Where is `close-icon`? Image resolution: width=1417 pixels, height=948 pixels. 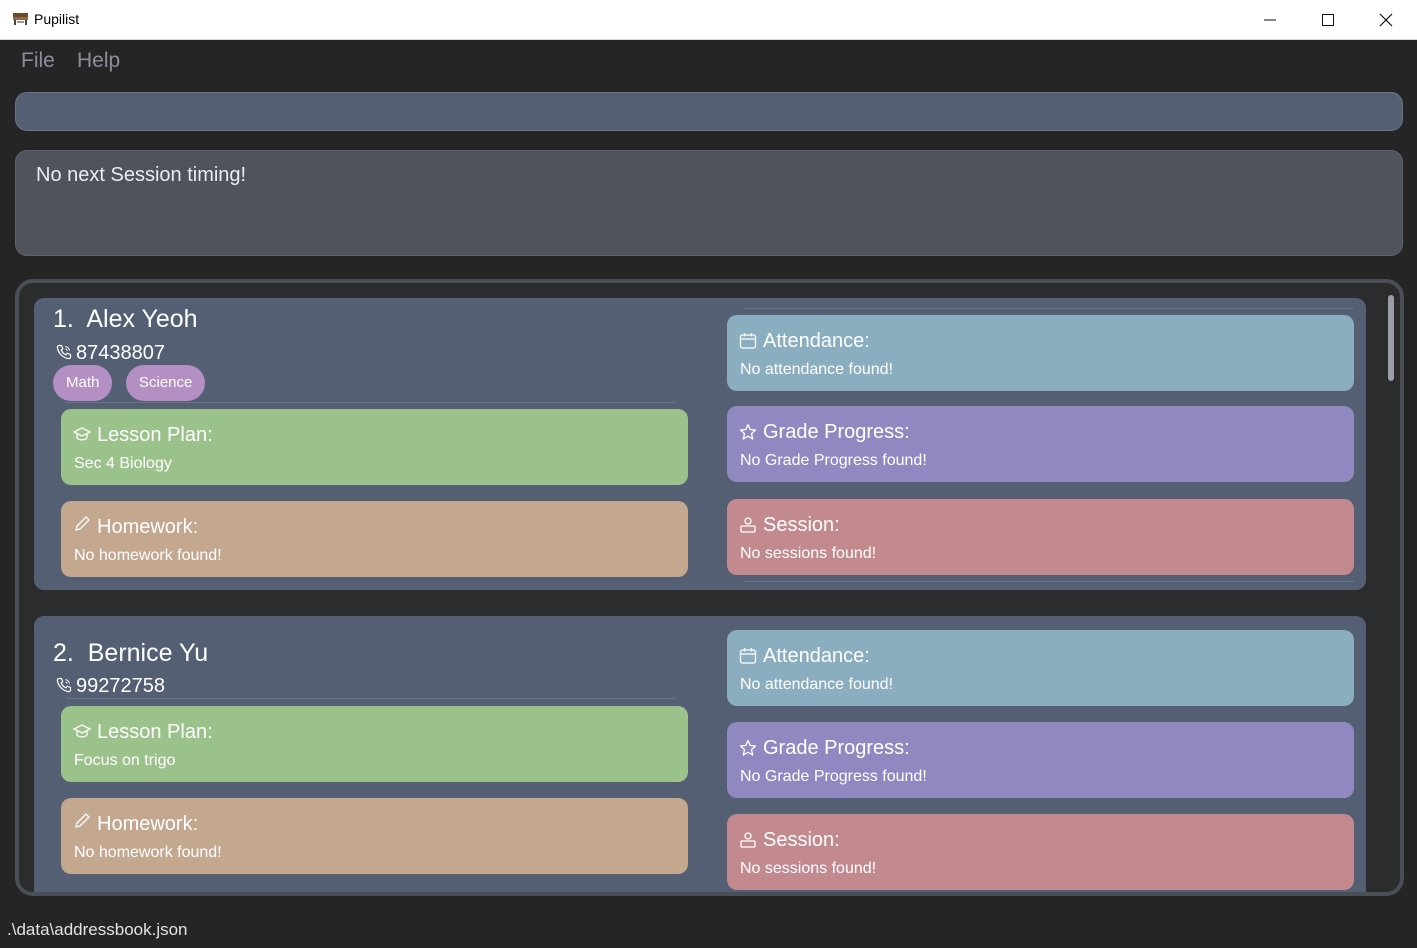
close-icon is located at coordinates (1386, 20).